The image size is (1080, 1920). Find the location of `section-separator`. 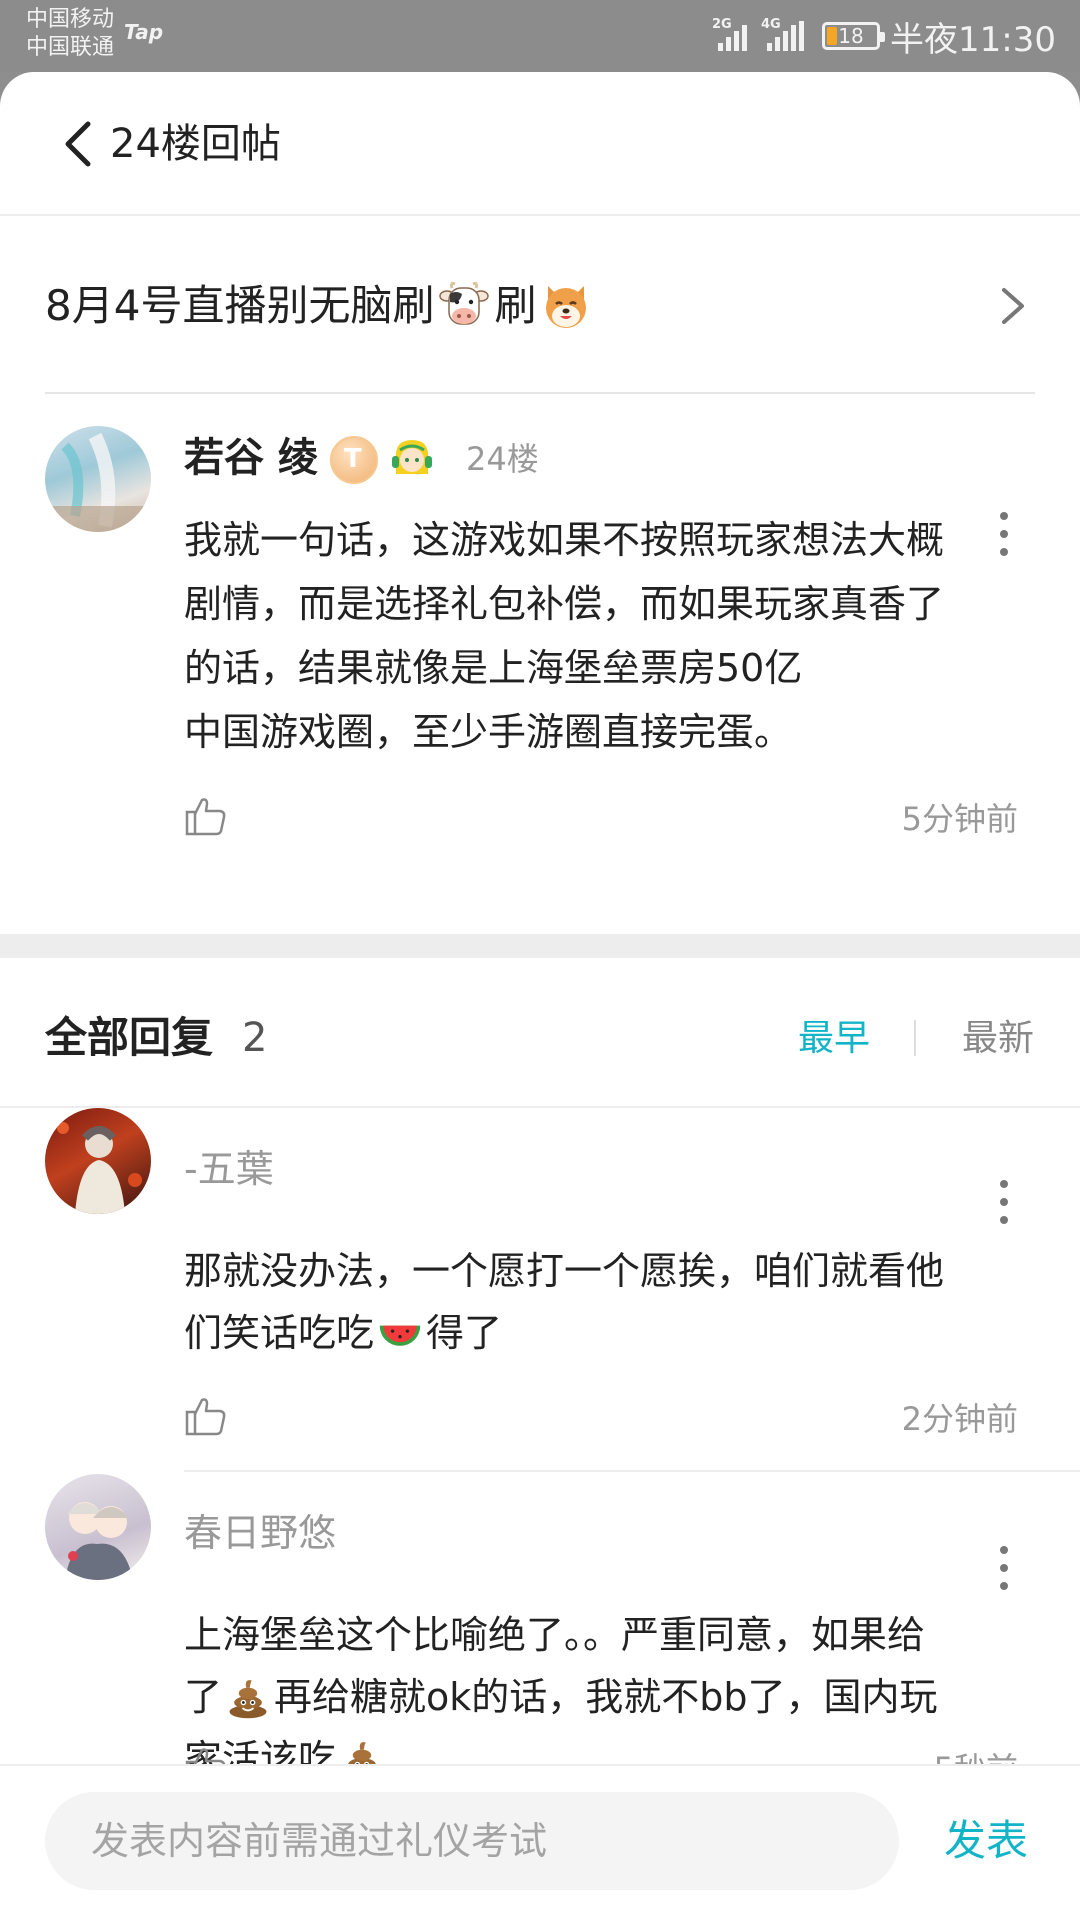

section-separator is located at coordinates (540, 946).